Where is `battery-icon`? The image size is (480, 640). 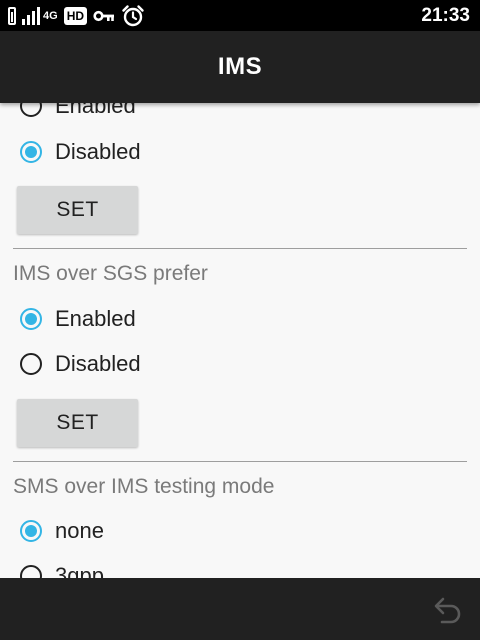 battery-icon is located at coordinates (12, 16).